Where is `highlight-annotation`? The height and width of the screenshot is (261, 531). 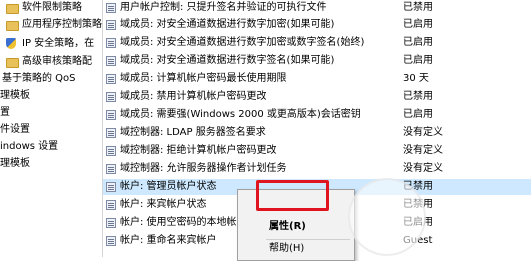
highlight-annotation is located at coordinates (292, 195).